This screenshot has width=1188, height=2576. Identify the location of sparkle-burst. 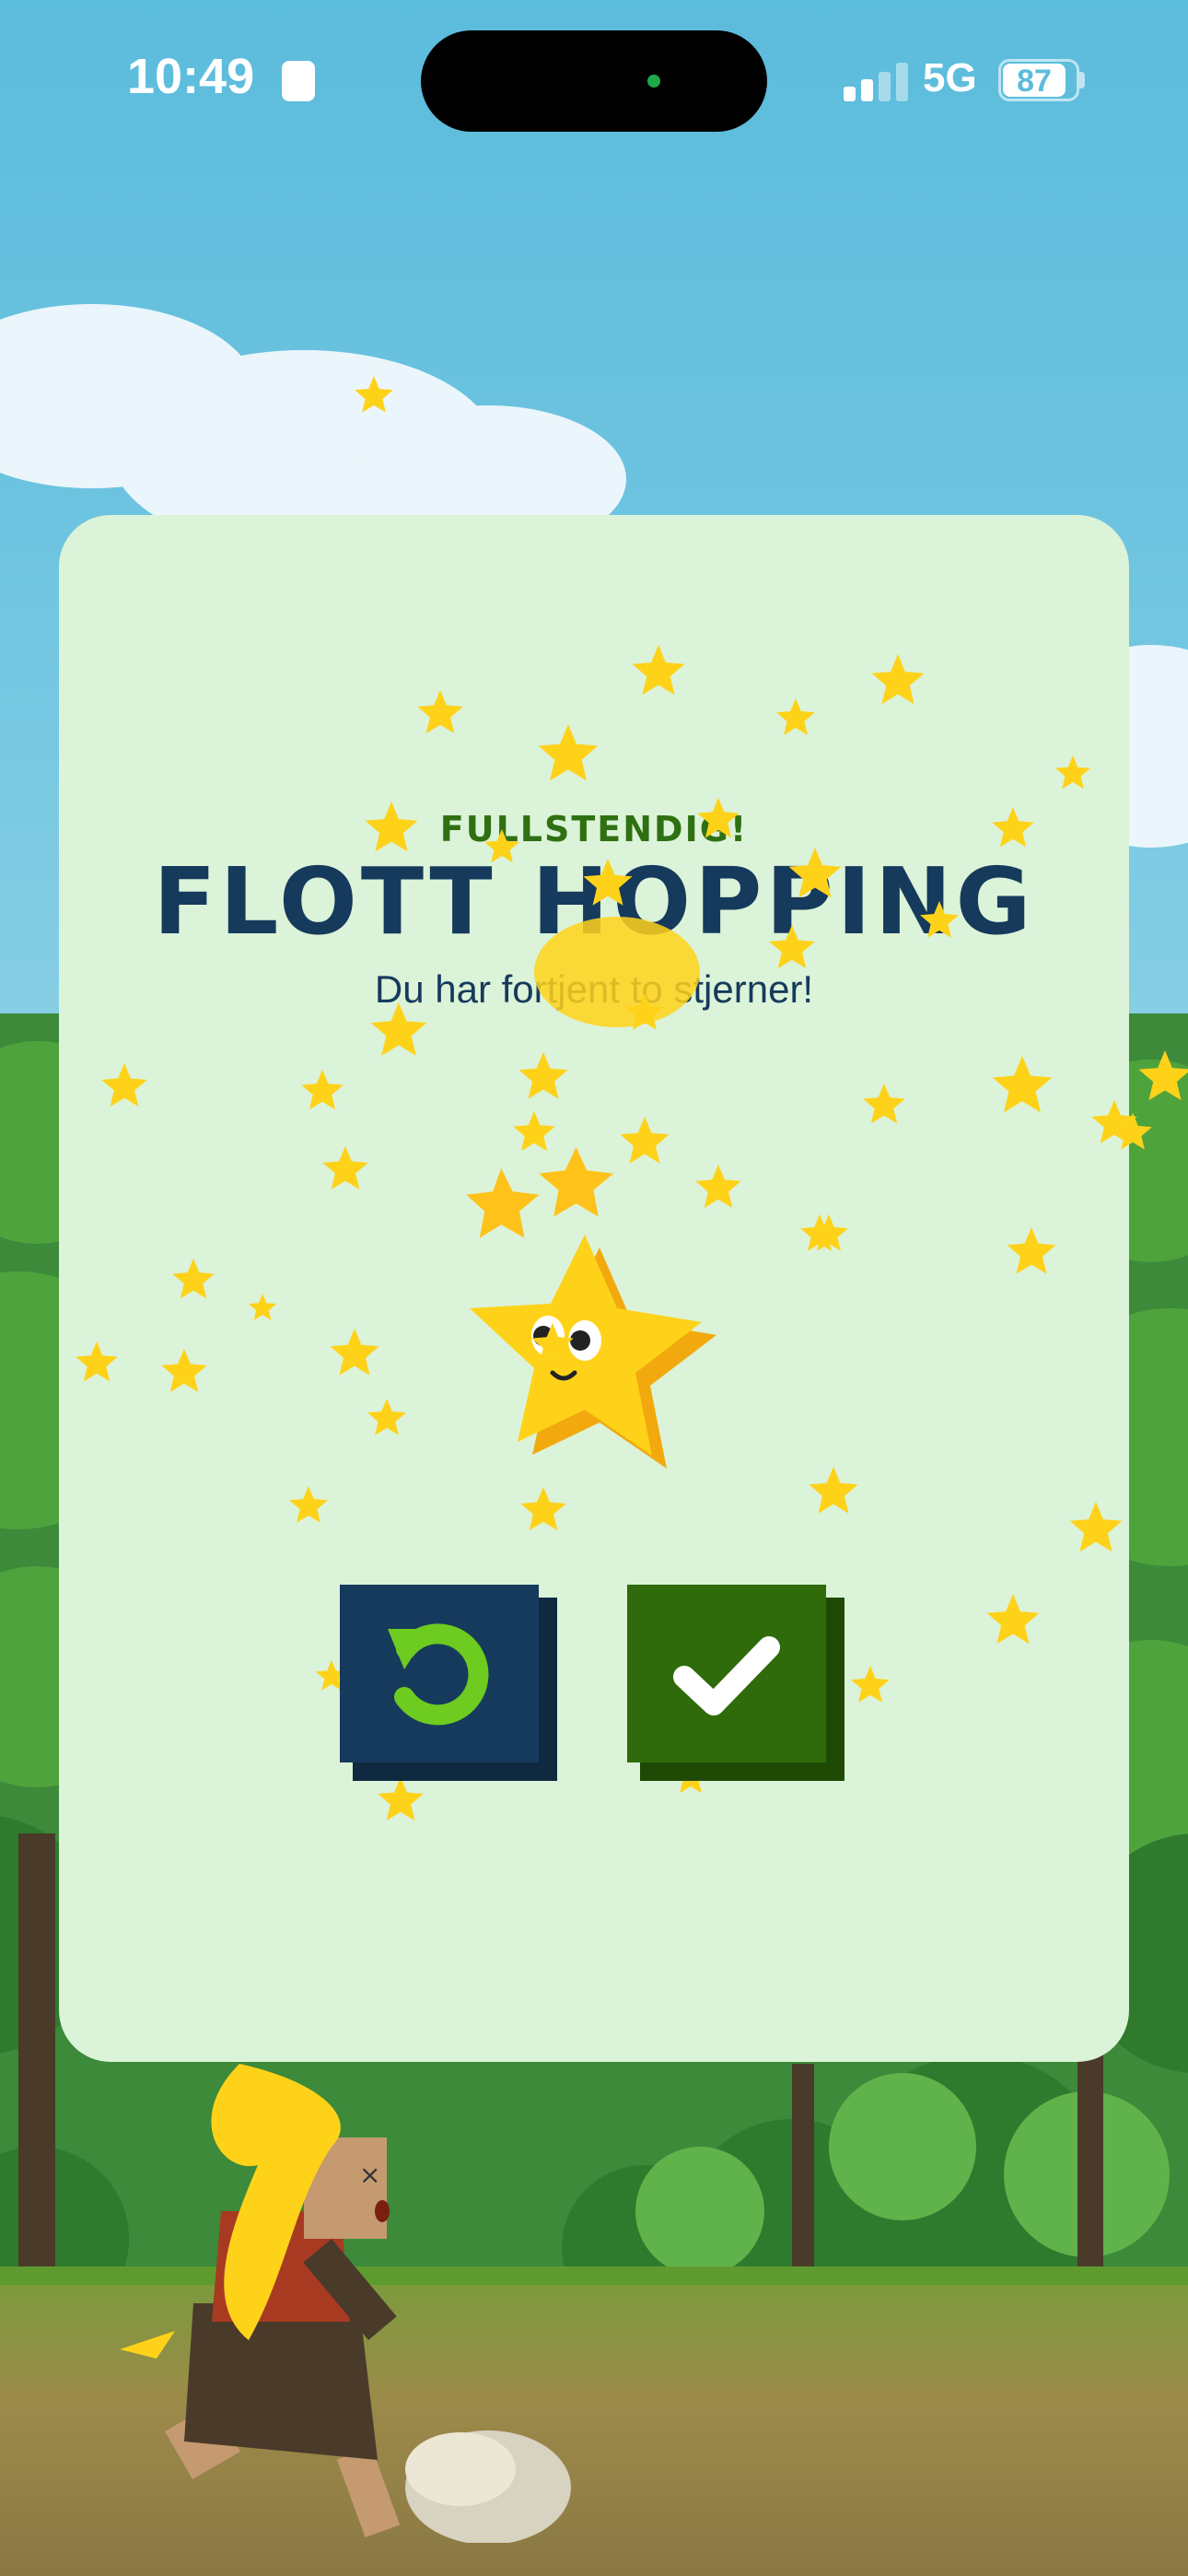
(617, 972).